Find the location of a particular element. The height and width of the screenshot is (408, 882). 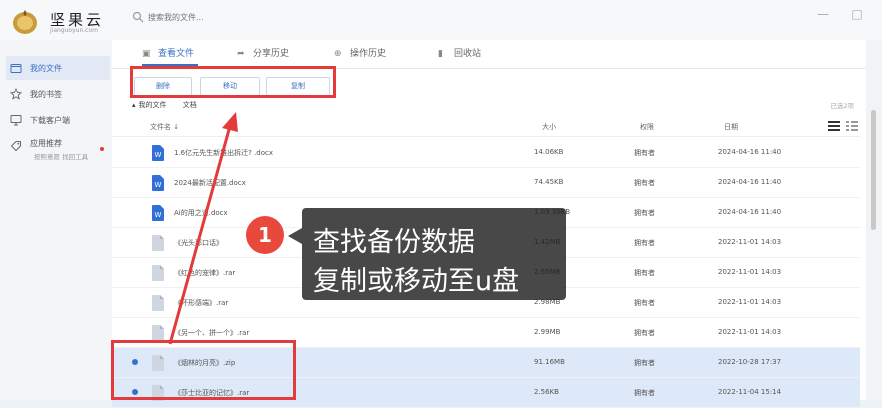

callout-pointer is located at coordinates (295, 236).